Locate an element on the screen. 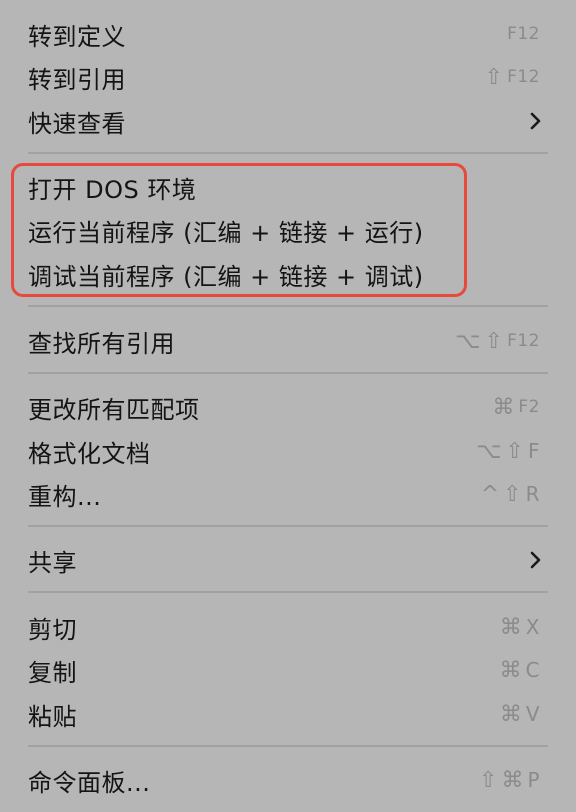 The height and width of the screenshot is (812, 576). shortcut-label: ⌥ ⇧ F is located at coordinates (508, 451).